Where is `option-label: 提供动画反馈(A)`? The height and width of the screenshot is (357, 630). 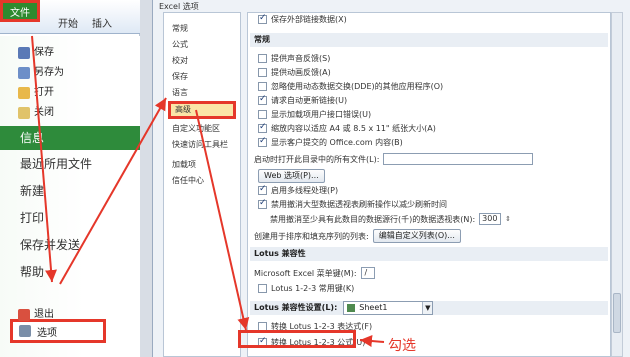 option-label: 提供动画反馈(A) is located at coordinates (301, 72).